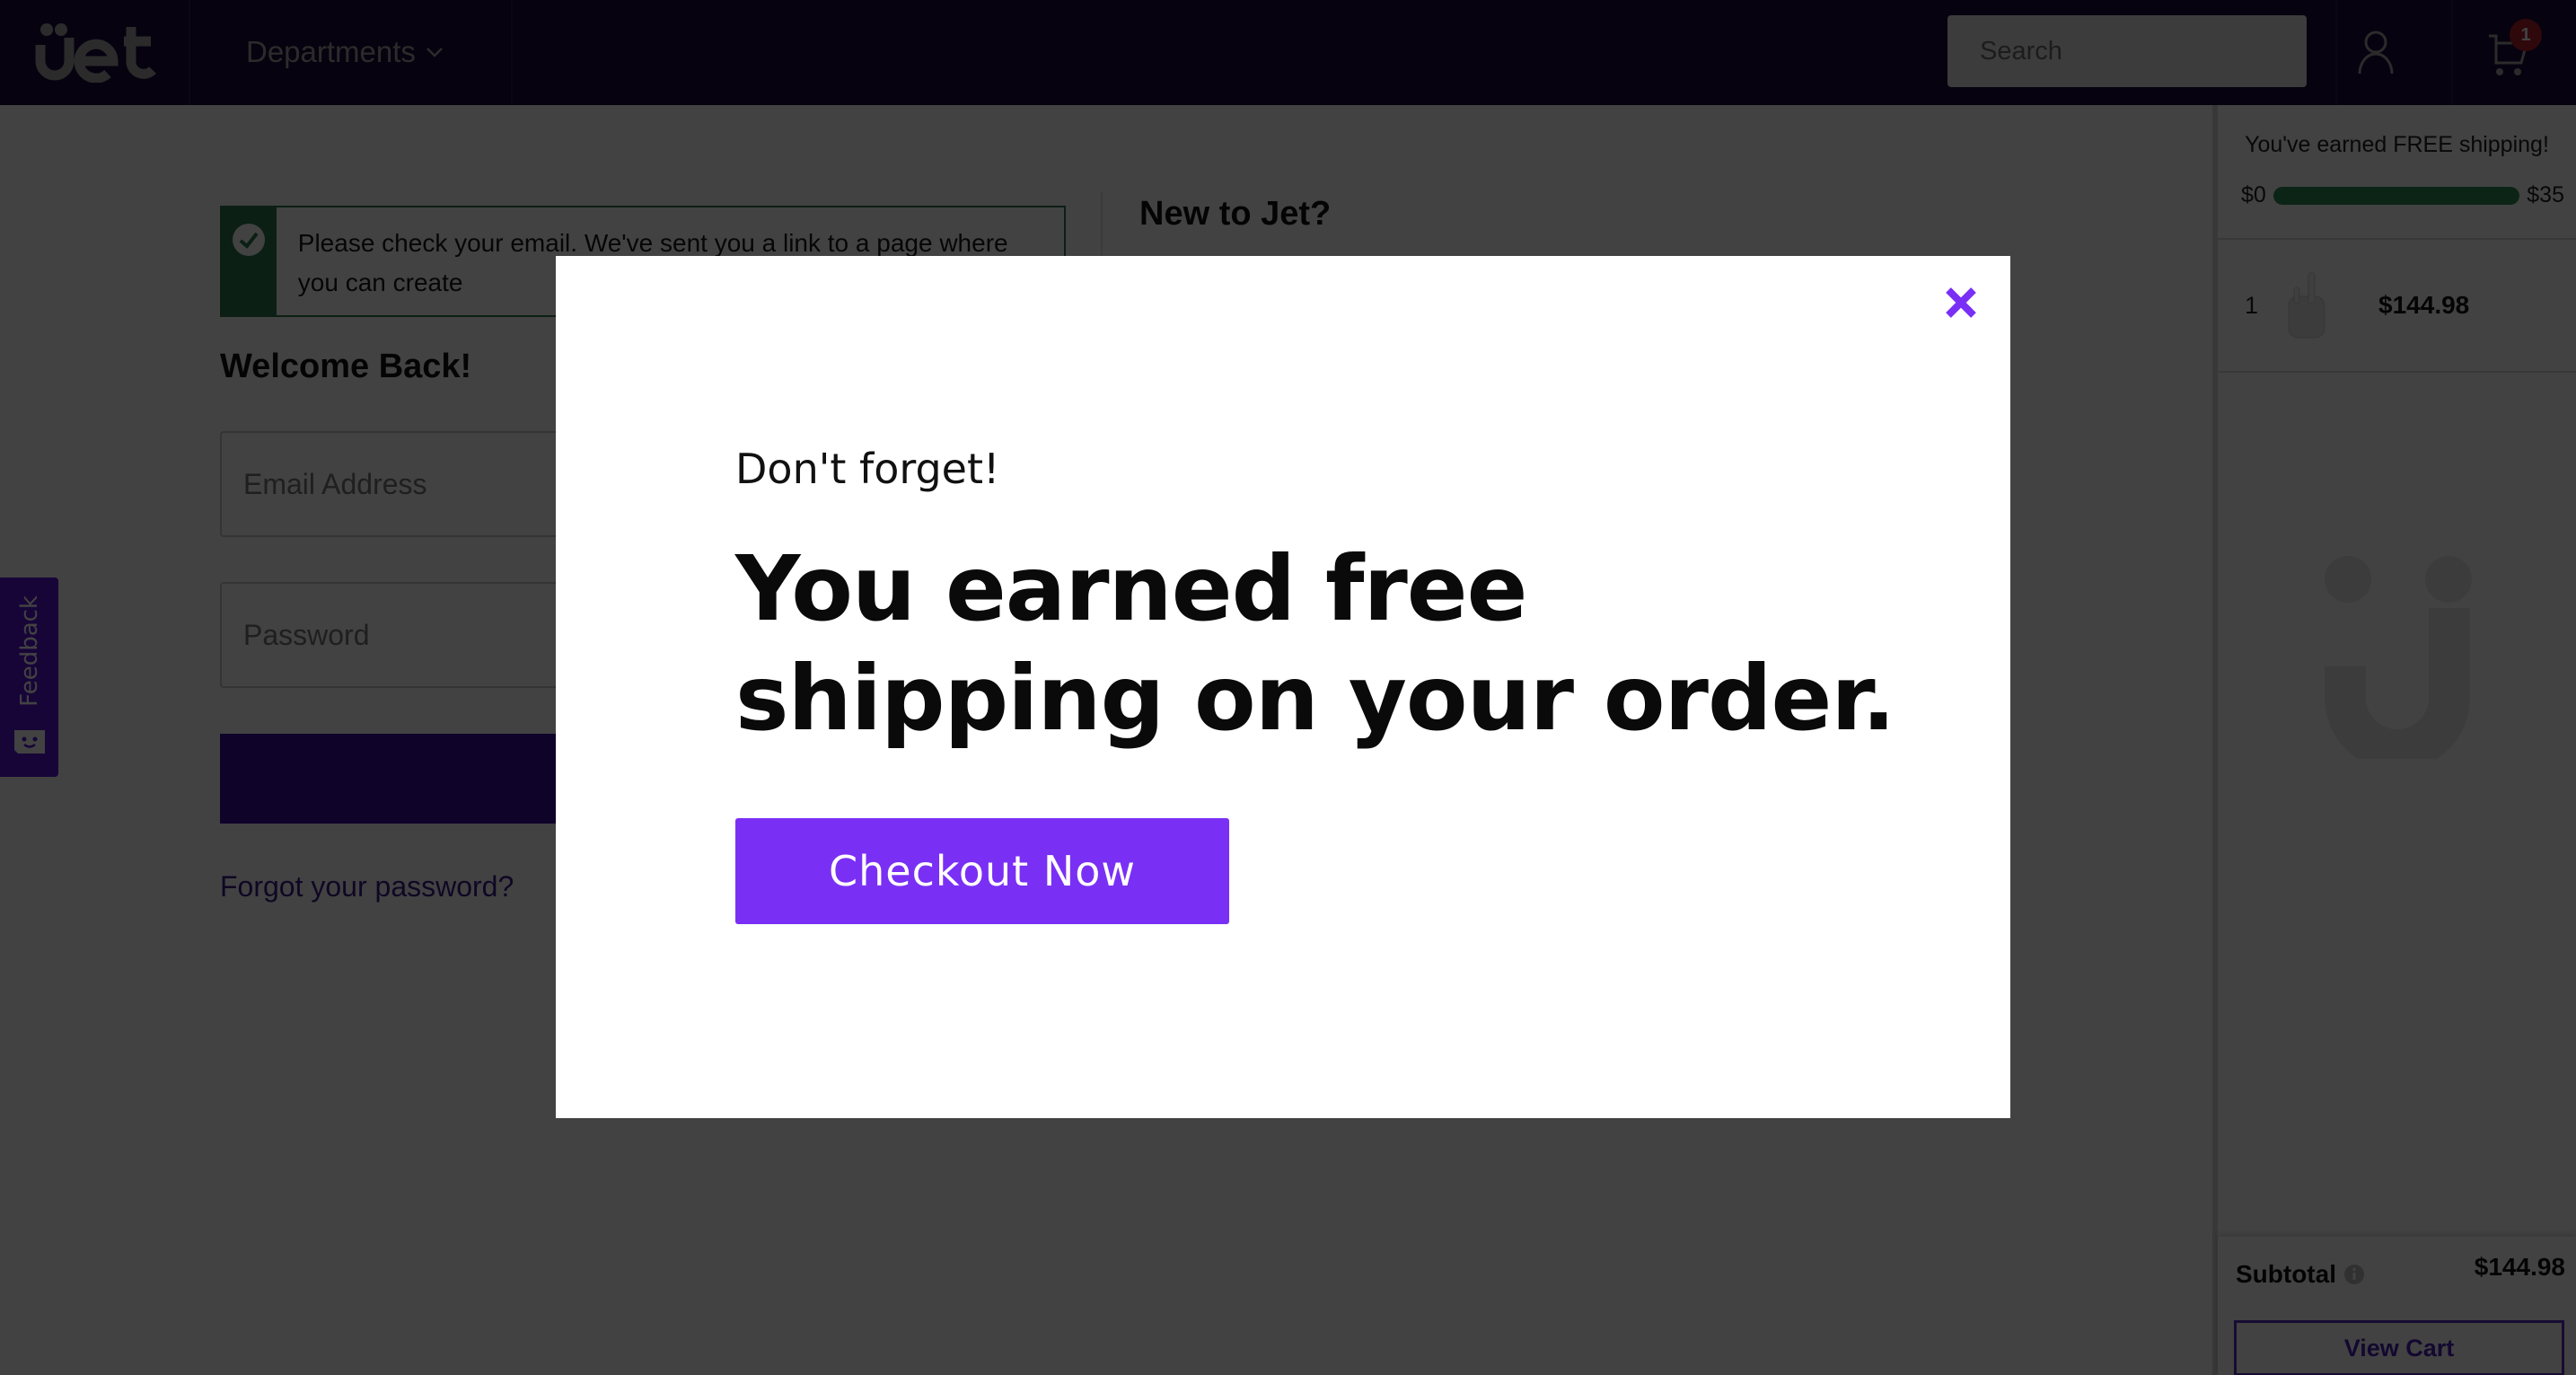 This screenshot has height=1375, width=2576. I want to click on close-icon, so click(1961, 303).